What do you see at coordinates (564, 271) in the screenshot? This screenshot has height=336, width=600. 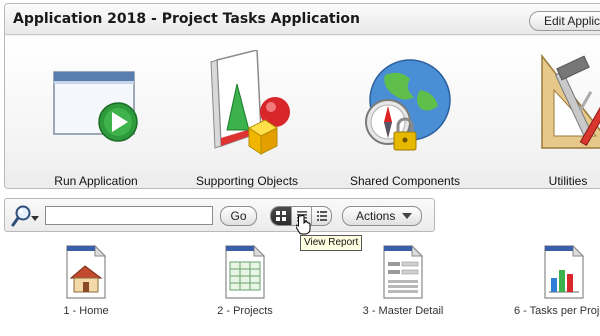 I see `chart-page-icon` at bounding box center [564, 271].